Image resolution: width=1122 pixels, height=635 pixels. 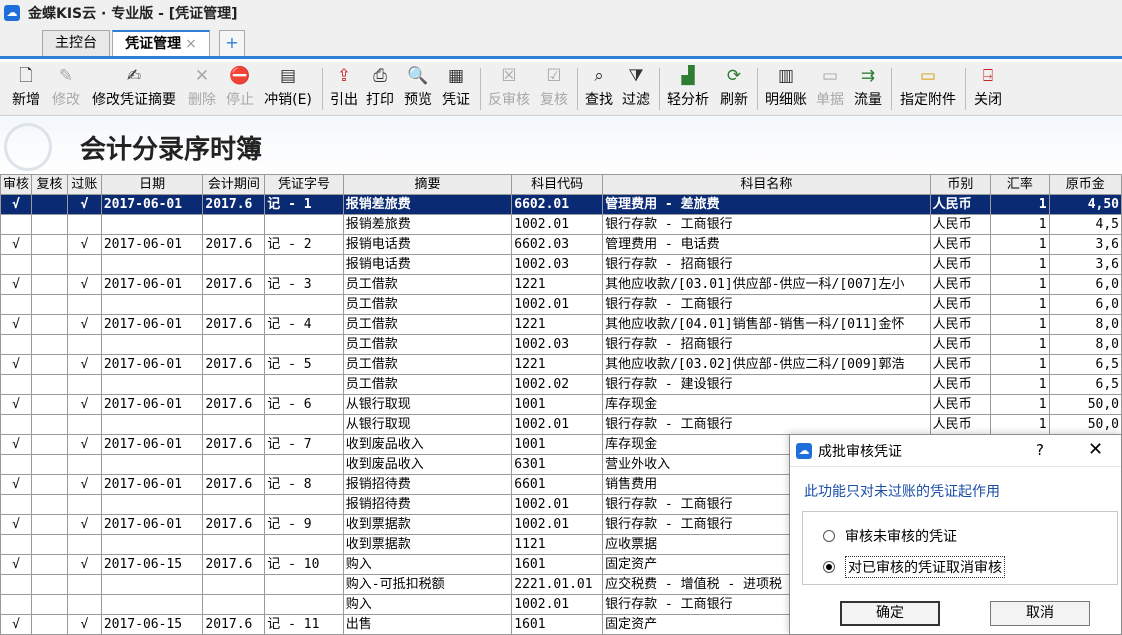 I want to click on col-header-rate: 汇率, so click(x=1020, y=184).